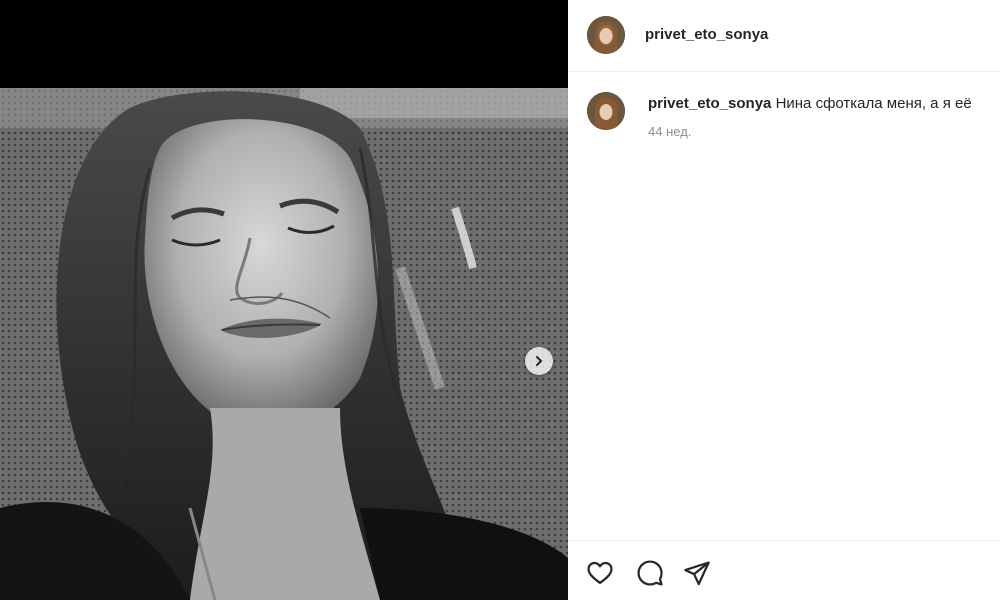 The height and width of the screenshot is (601, 1000). I want to click on share-button, so click(697, 573).